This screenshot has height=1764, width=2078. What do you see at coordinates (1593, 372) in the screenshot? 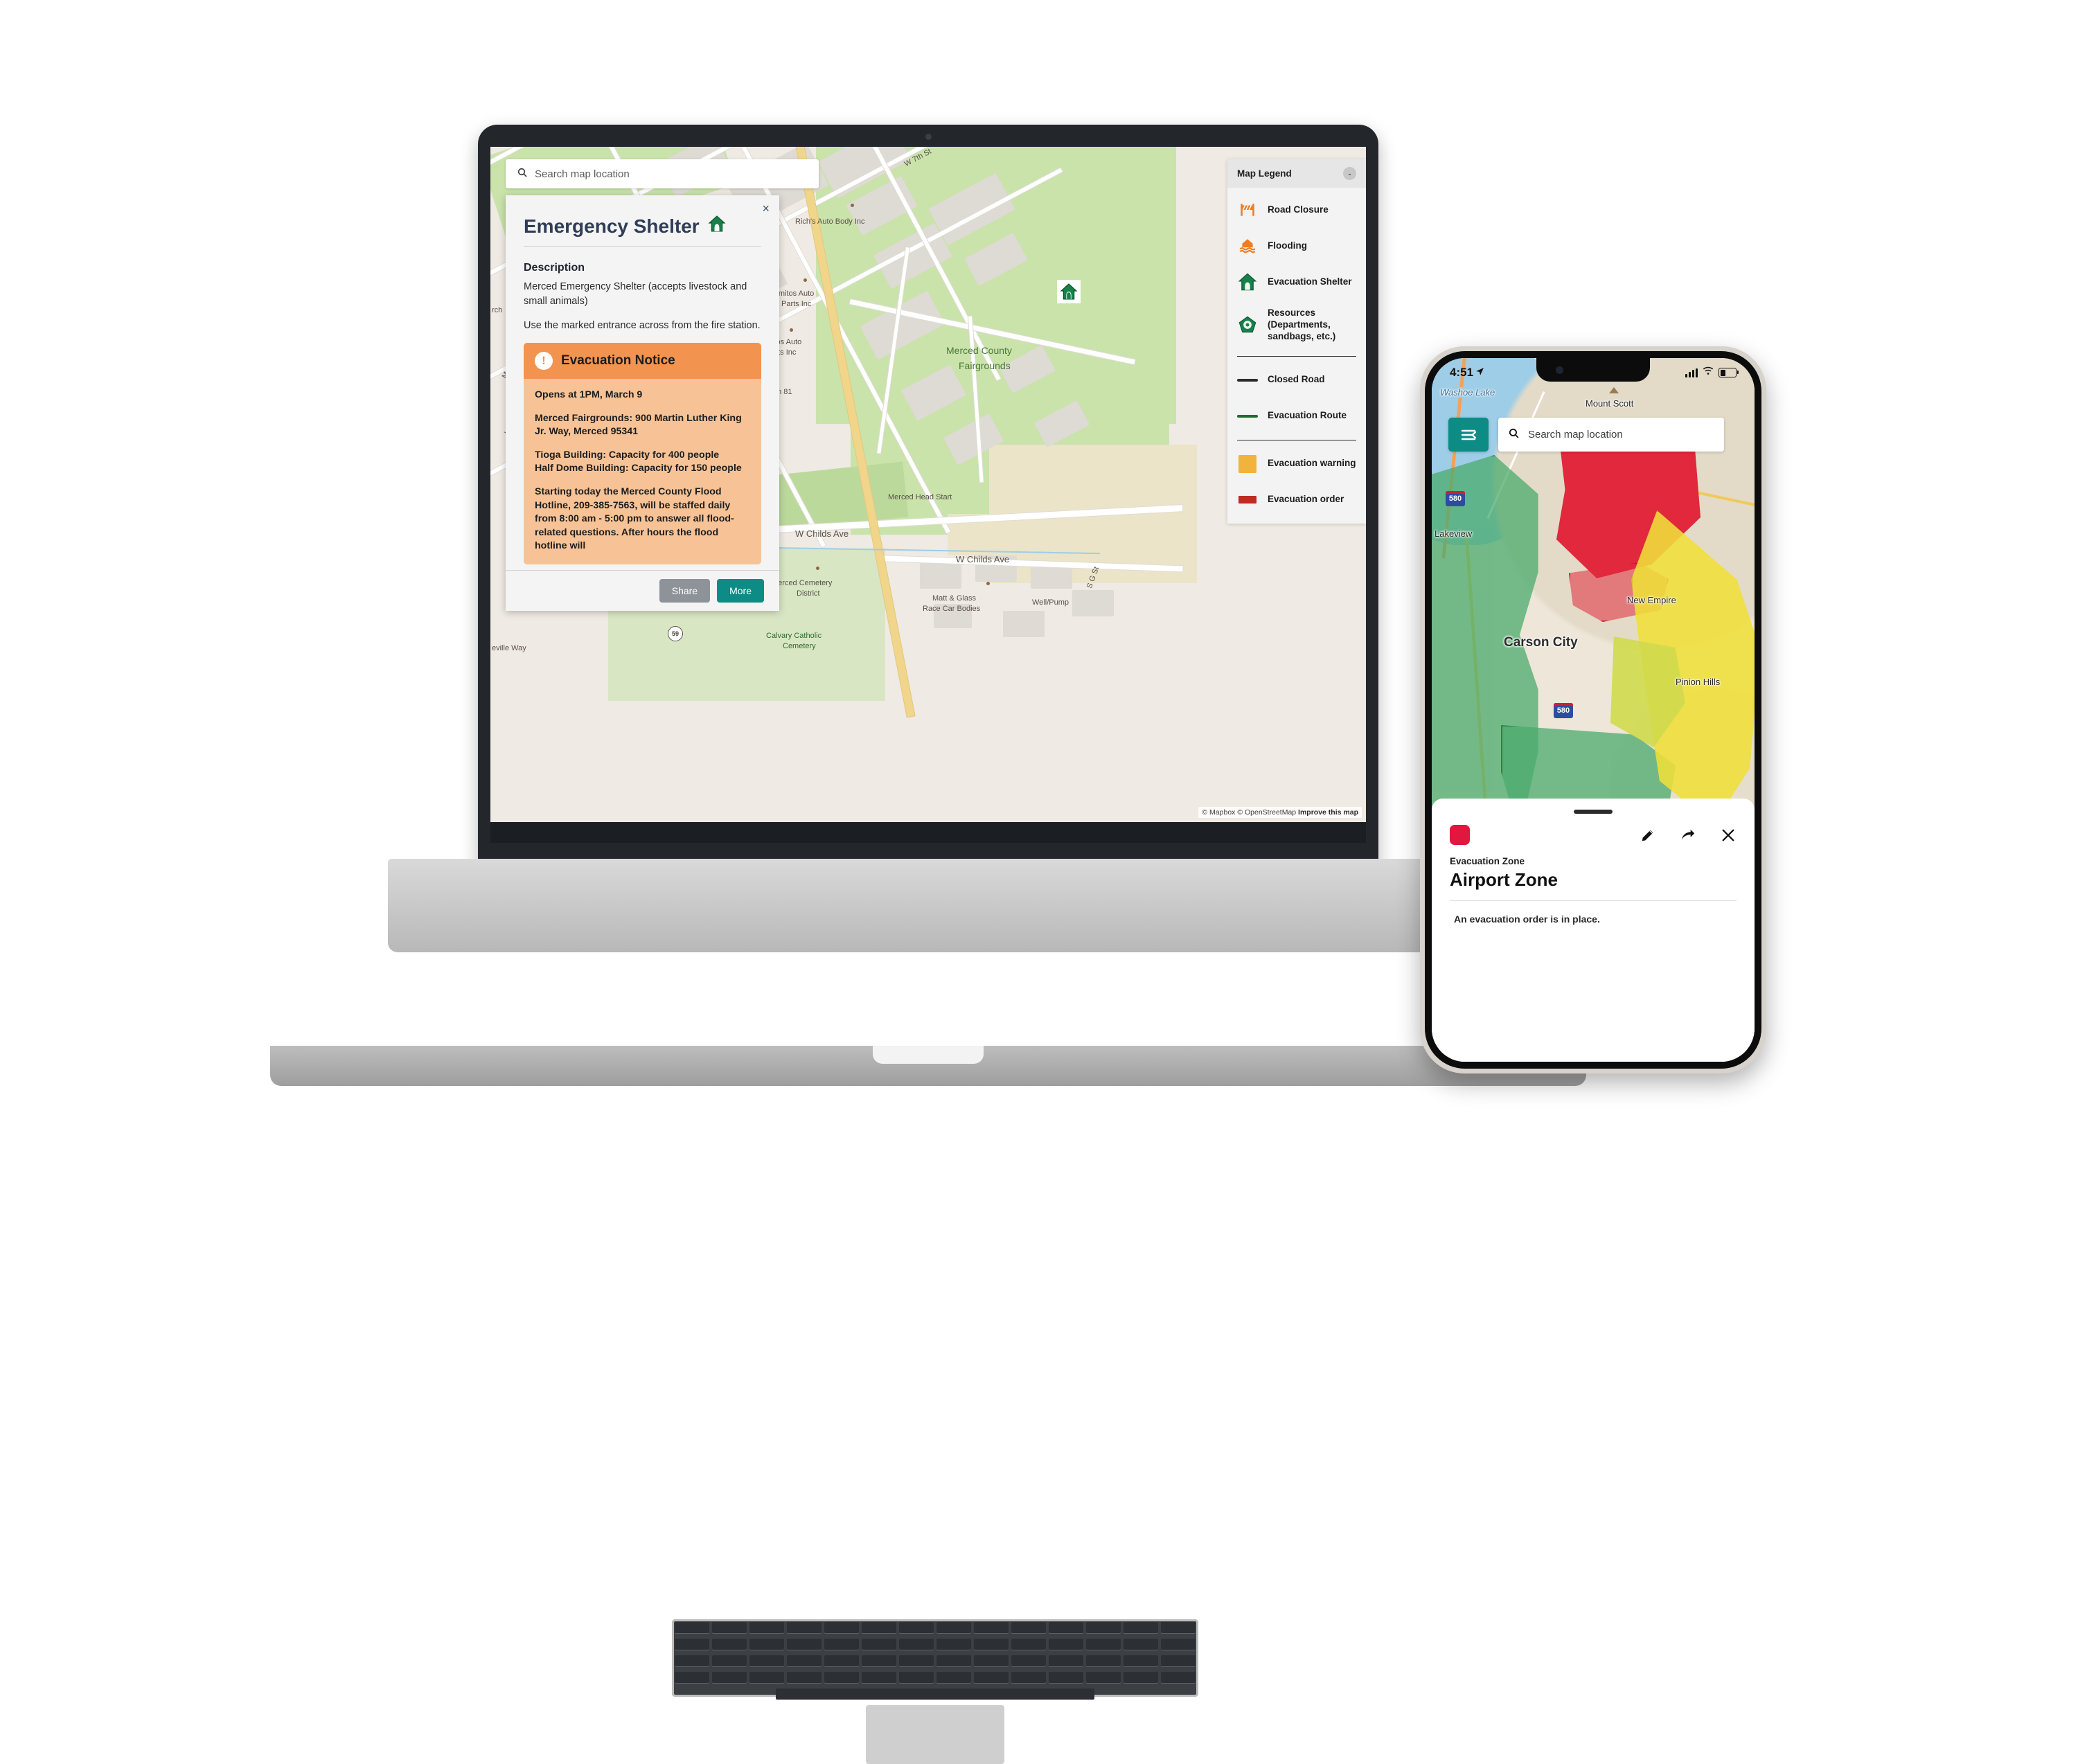
I see `phone-status-bar: 4:51` at bounding box center [1593, 372].